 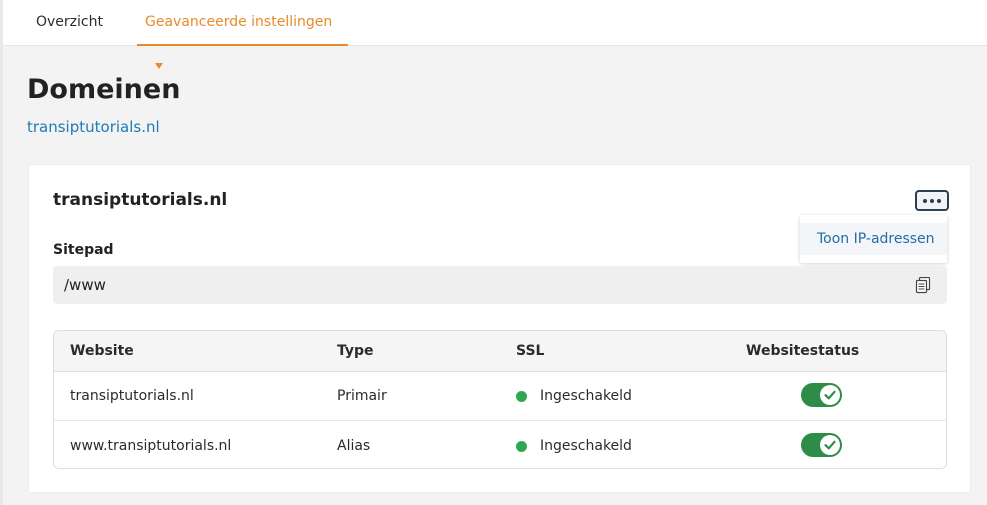 I want to click on page-title: Domeinen, so click(x=104, y=89).